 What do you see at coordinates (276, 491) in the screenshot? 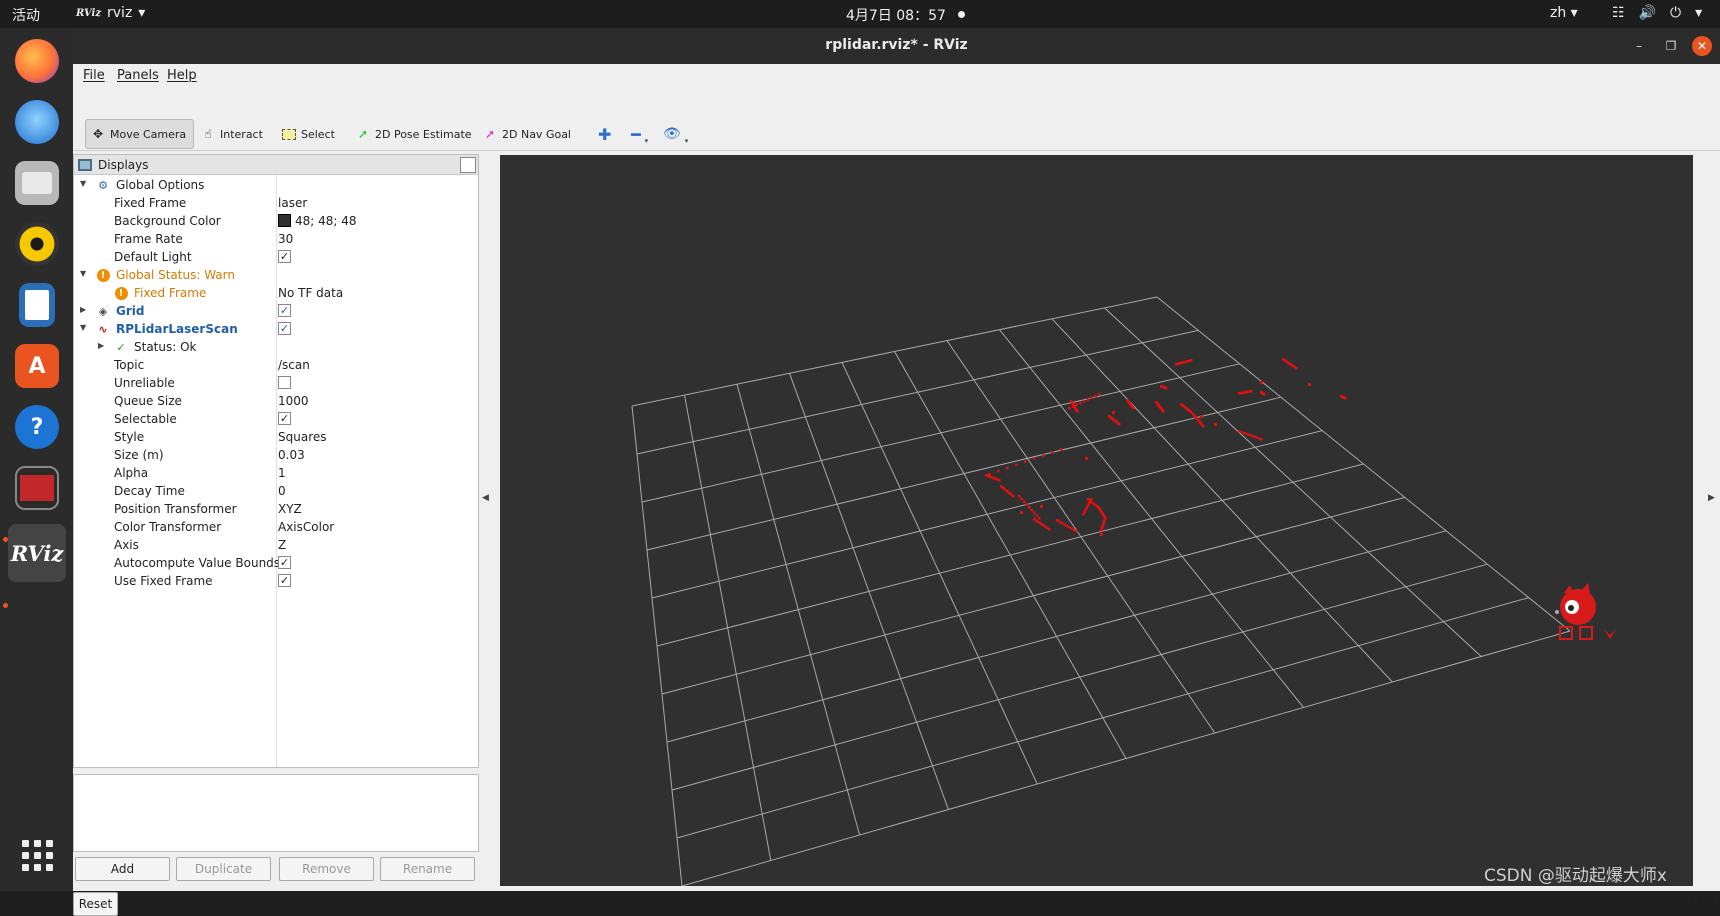
I see `tree-row-decay-time: Decay Time 0` at bounding box center [276, 491].